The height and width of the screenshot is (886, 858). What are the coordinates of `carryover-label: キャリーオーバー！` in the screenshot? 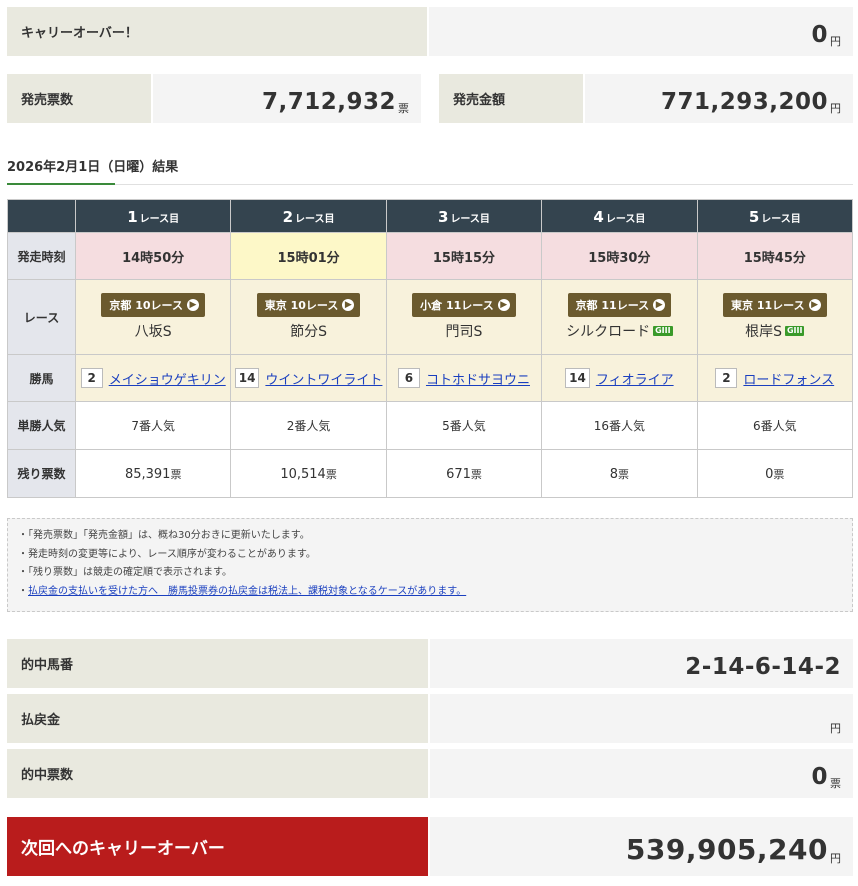 It's located at (217, 31).